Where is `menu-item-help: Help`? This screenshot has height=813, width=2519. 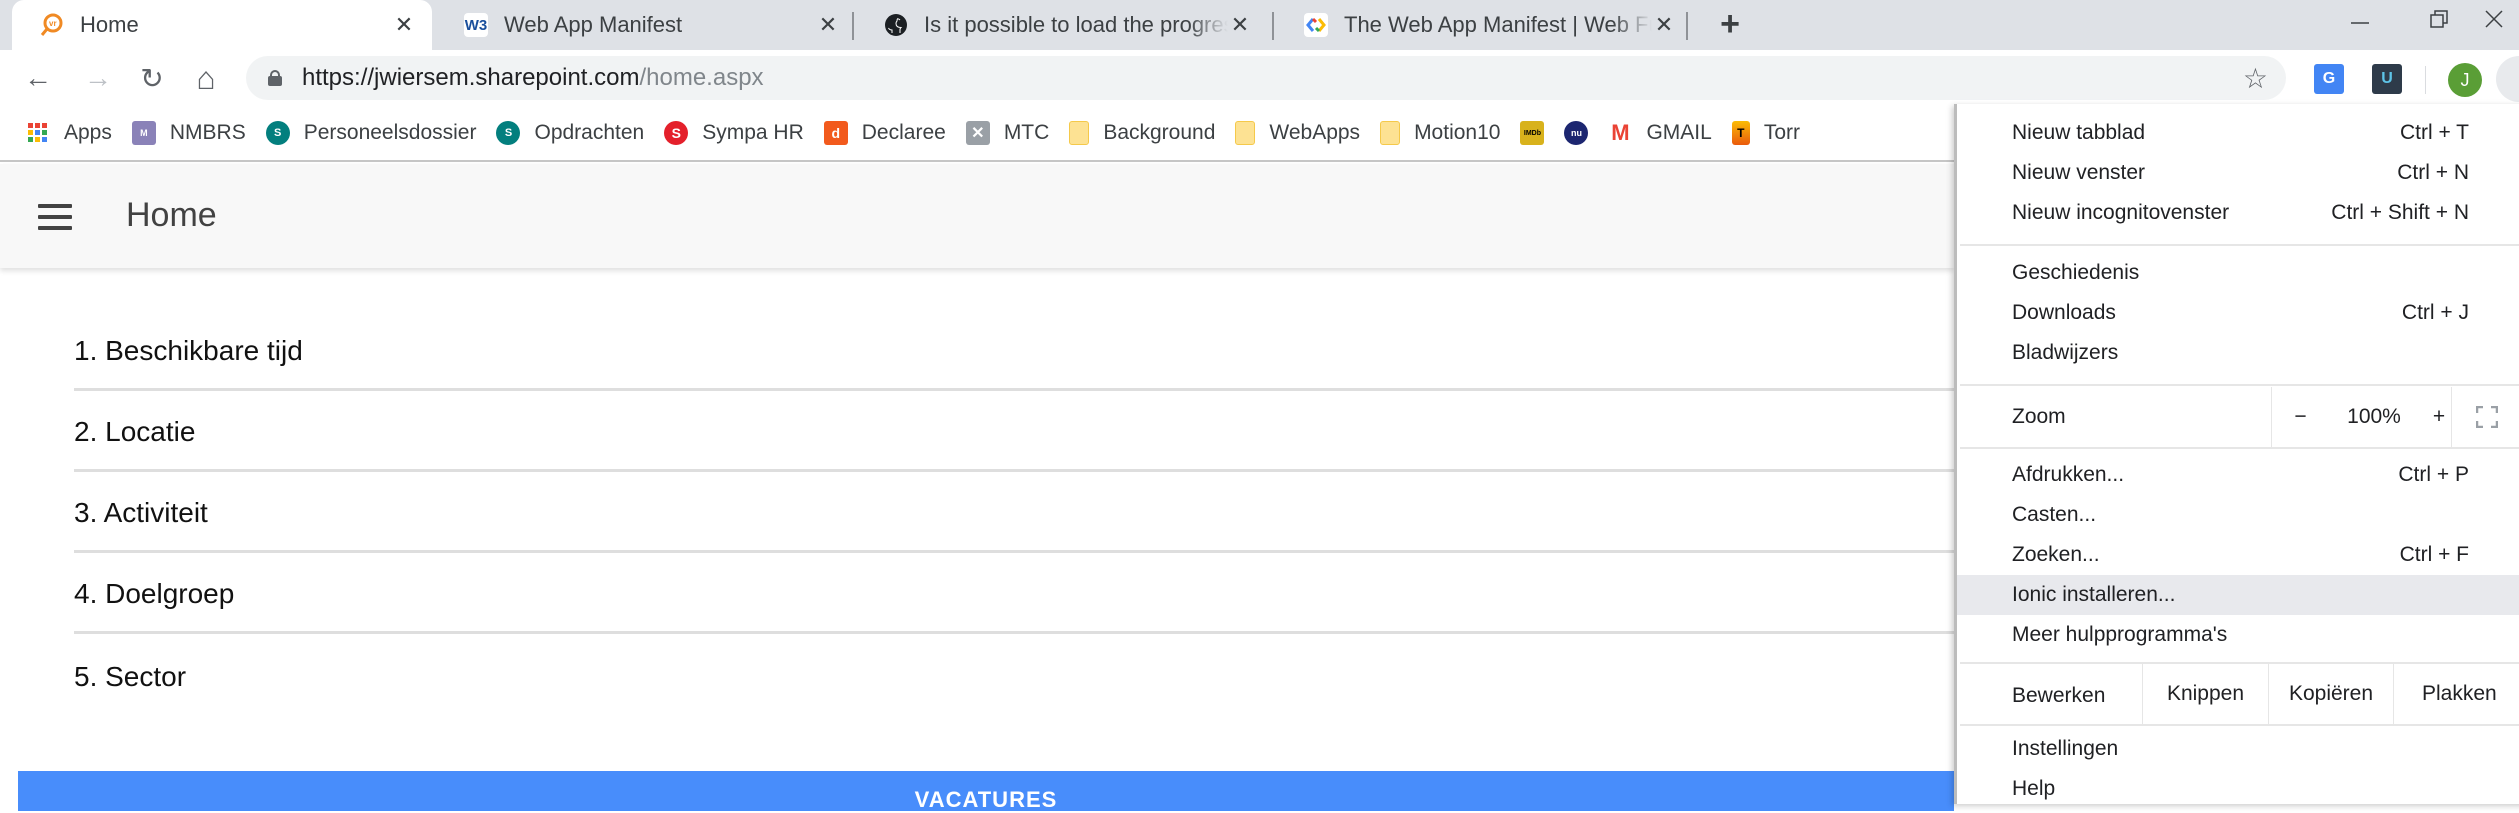
menu-item-help: Help is located at coordinates (2238, 789).